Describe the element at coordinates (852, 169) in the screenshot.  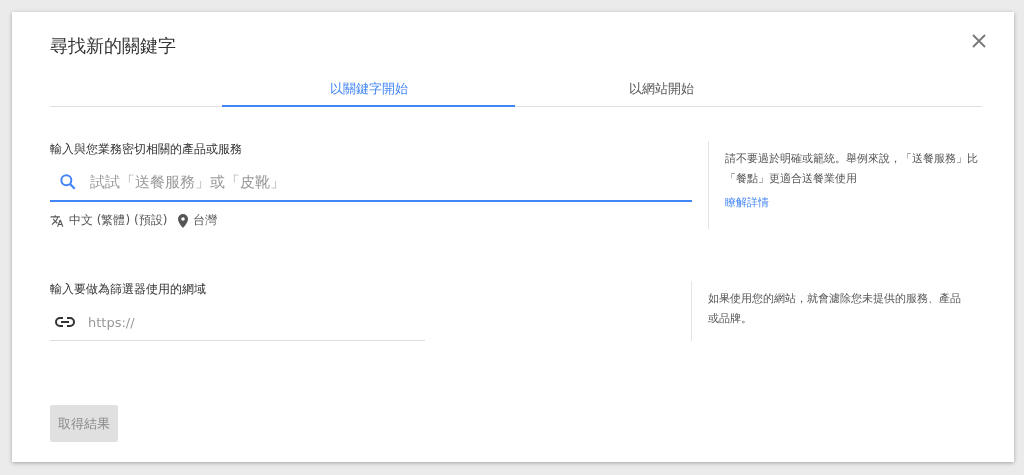
I see `help-text: 請不要過於明確或籠統。舉例來說，「送餐服務」比「餐點」更適合送餐業使用` at that location.